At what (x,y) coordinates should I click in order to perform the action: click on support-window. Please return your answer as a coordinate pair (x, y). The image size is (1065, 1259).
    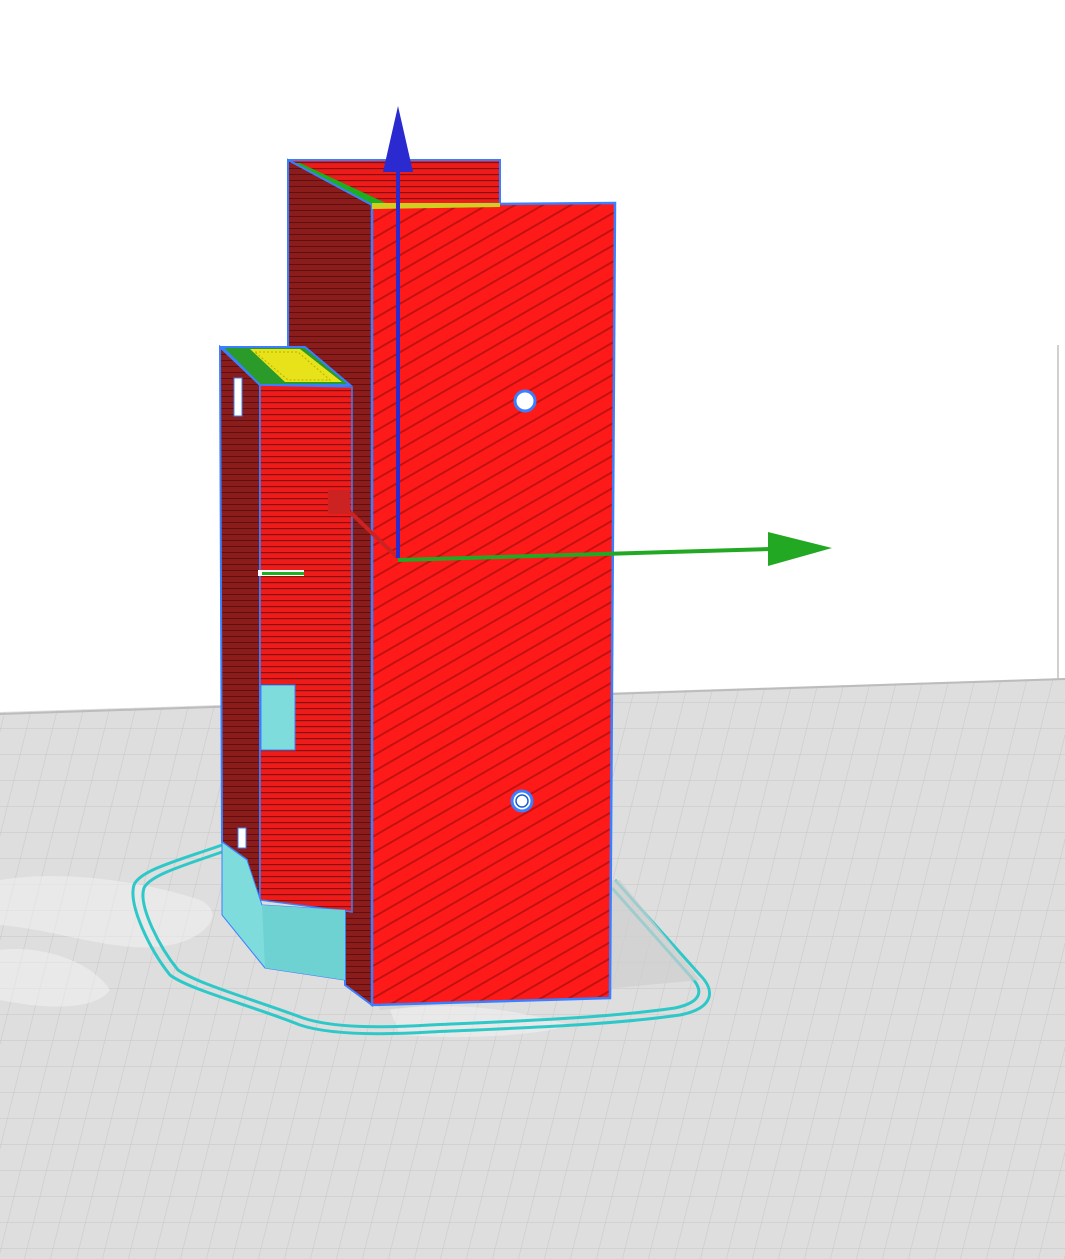
    Looking at the image, I should click on (278, 717).